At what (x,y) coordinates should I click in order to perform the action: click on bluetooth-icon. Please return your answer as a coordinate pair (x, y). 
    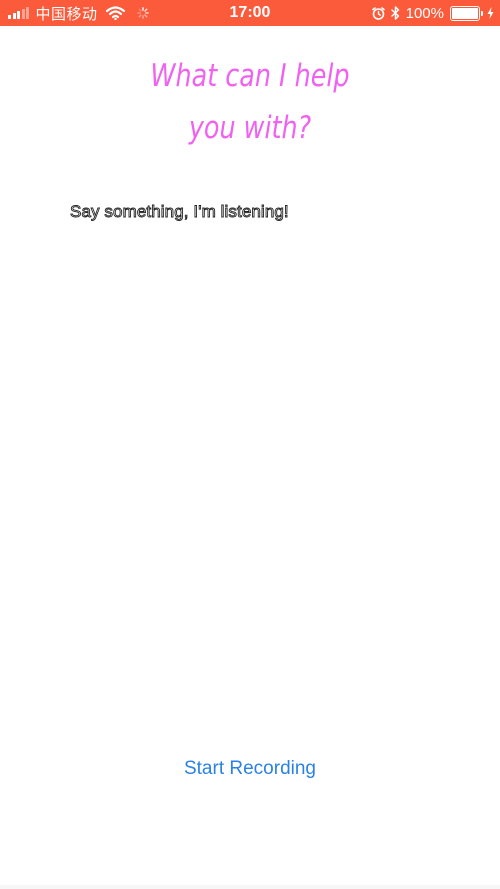
    Looking at the image, I should click on (395, 13).